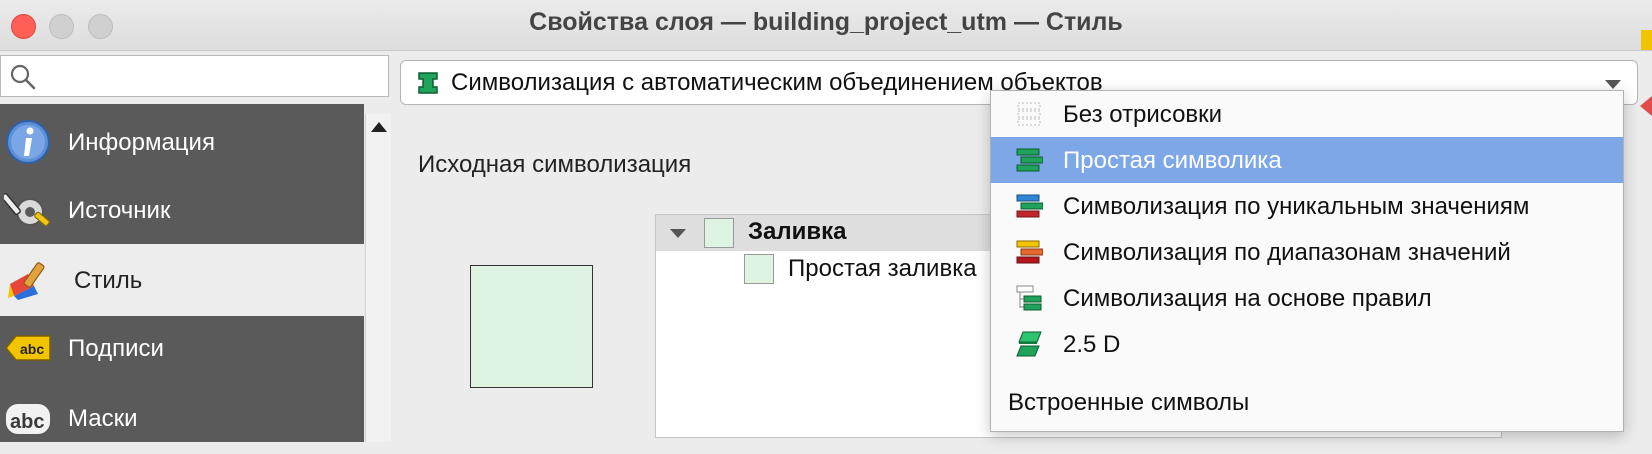  What do you see at coordinates (1307, 160) in the screenshot?
I see `menu-item-single-symbol: Простая символика` at bounding box center [1307, 160].